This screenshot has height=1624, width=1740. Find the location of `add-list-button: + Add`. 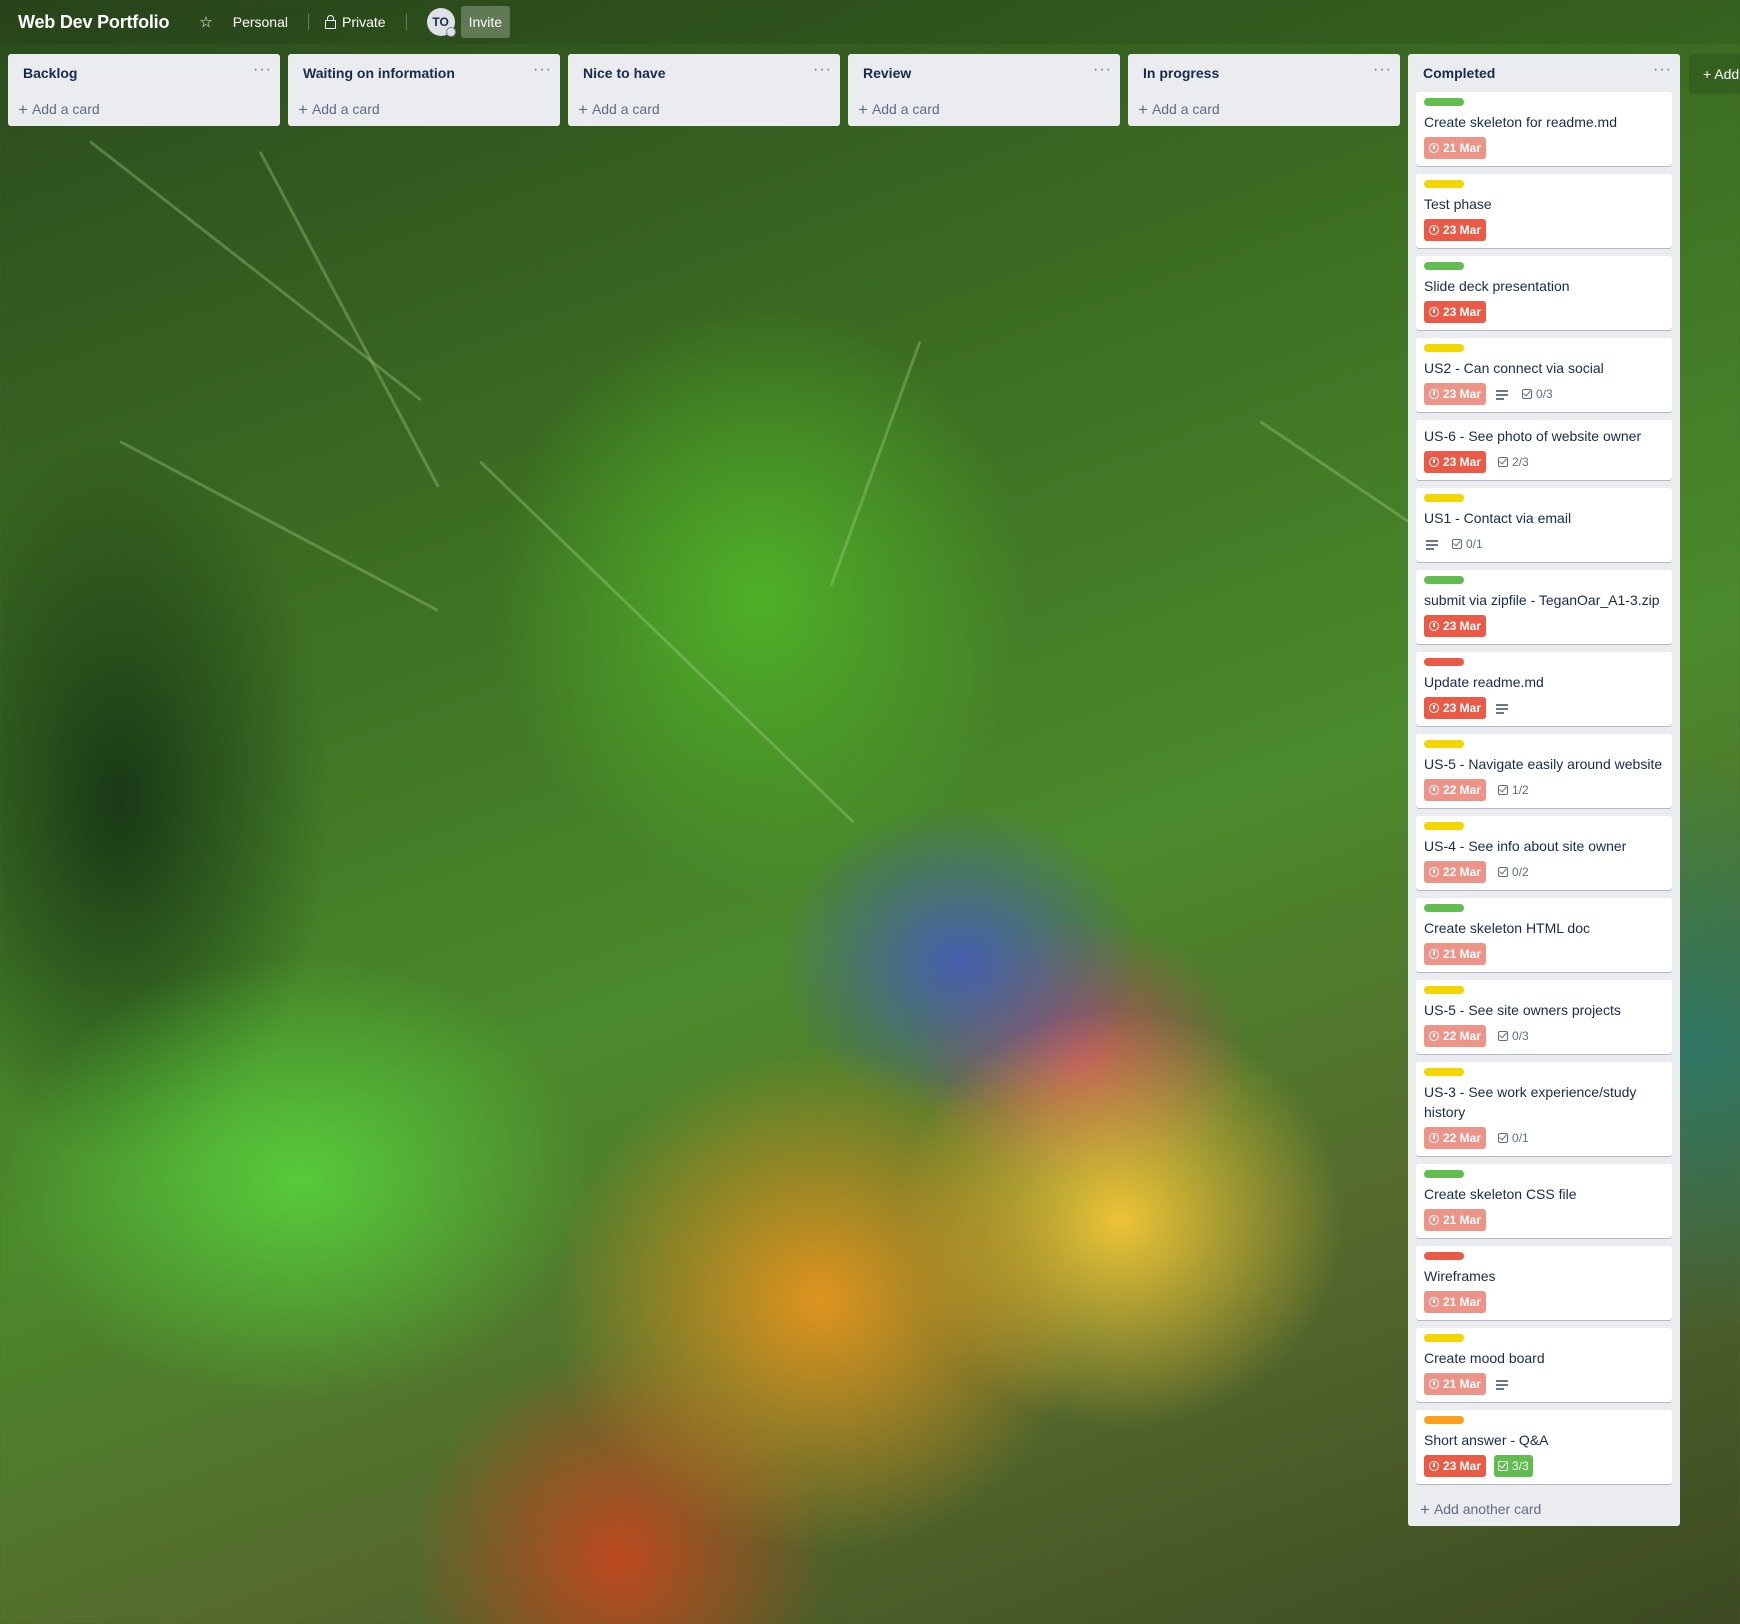

add-list-button: + Add is located at coordinates (1714, 74).